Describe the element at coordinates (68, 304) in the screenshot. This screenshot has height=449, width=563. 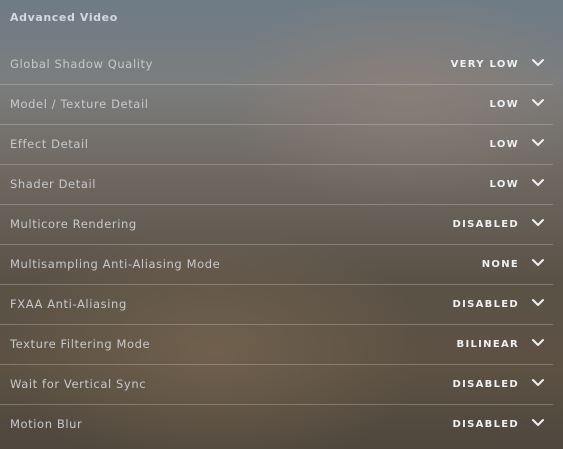
I see `setting-label: FXAA Anti-Aliasing` at that location.